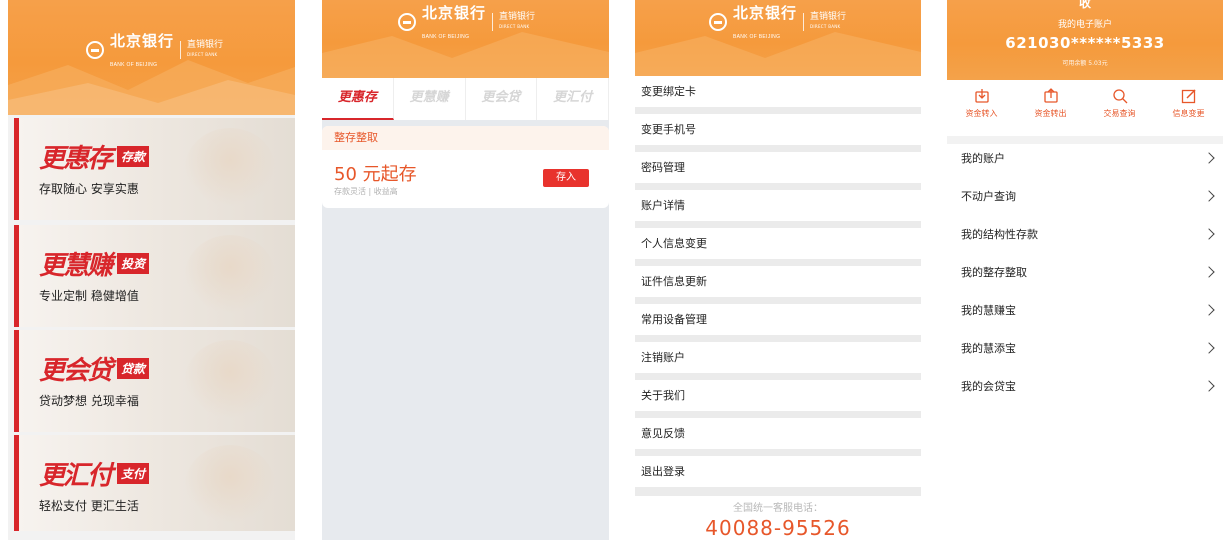 The height and width of the screenshot is (540, 1223). What do you see at coordinates (988, 348) in the screenshot?
I see `list-item-label: 我的慧添宝` at bounding box center [988, 348].